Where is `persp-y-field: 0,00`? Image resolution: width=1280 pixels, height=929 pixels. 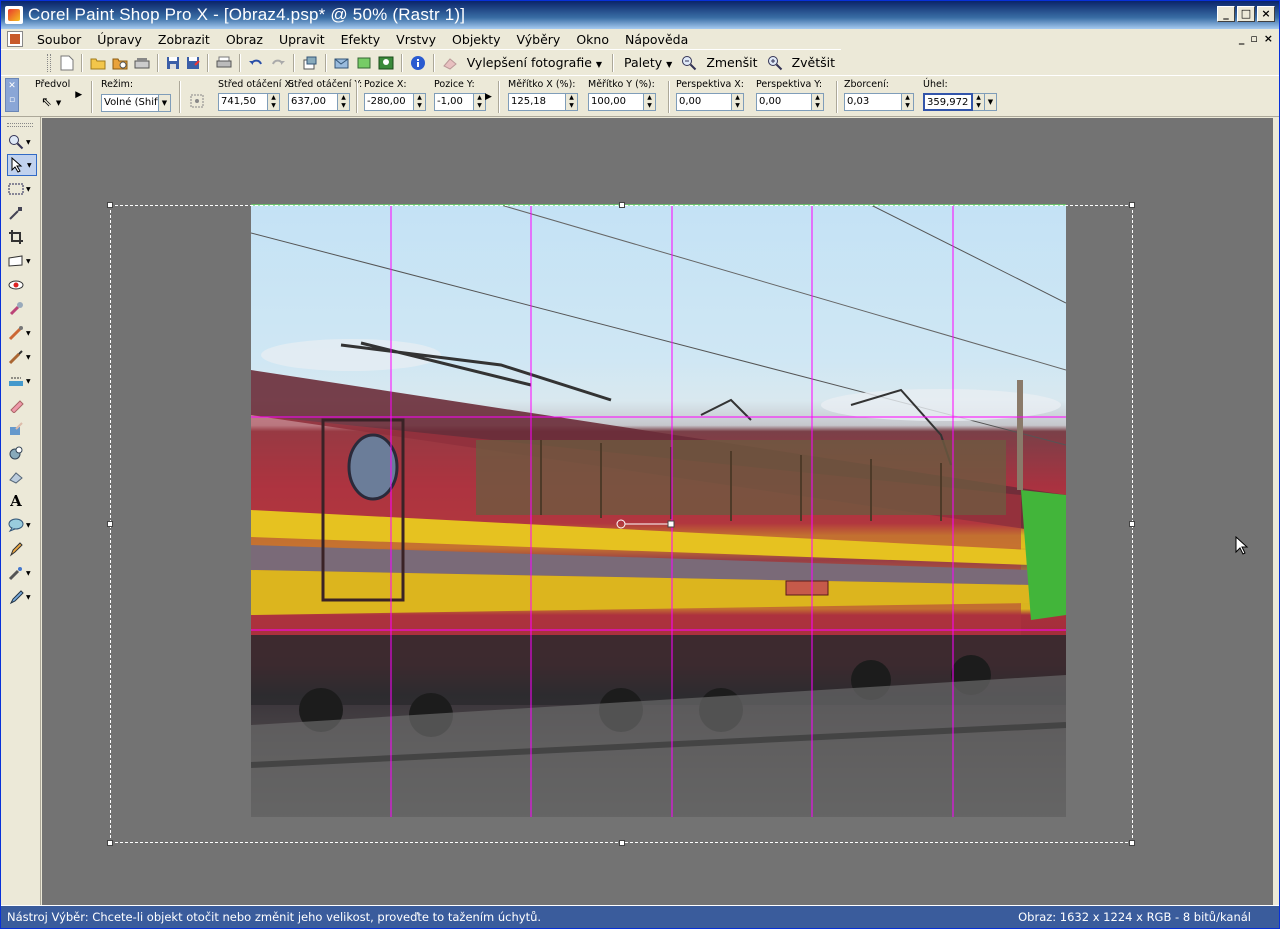
persp-y-field: 0,00 is located at coordinates (784, 102).